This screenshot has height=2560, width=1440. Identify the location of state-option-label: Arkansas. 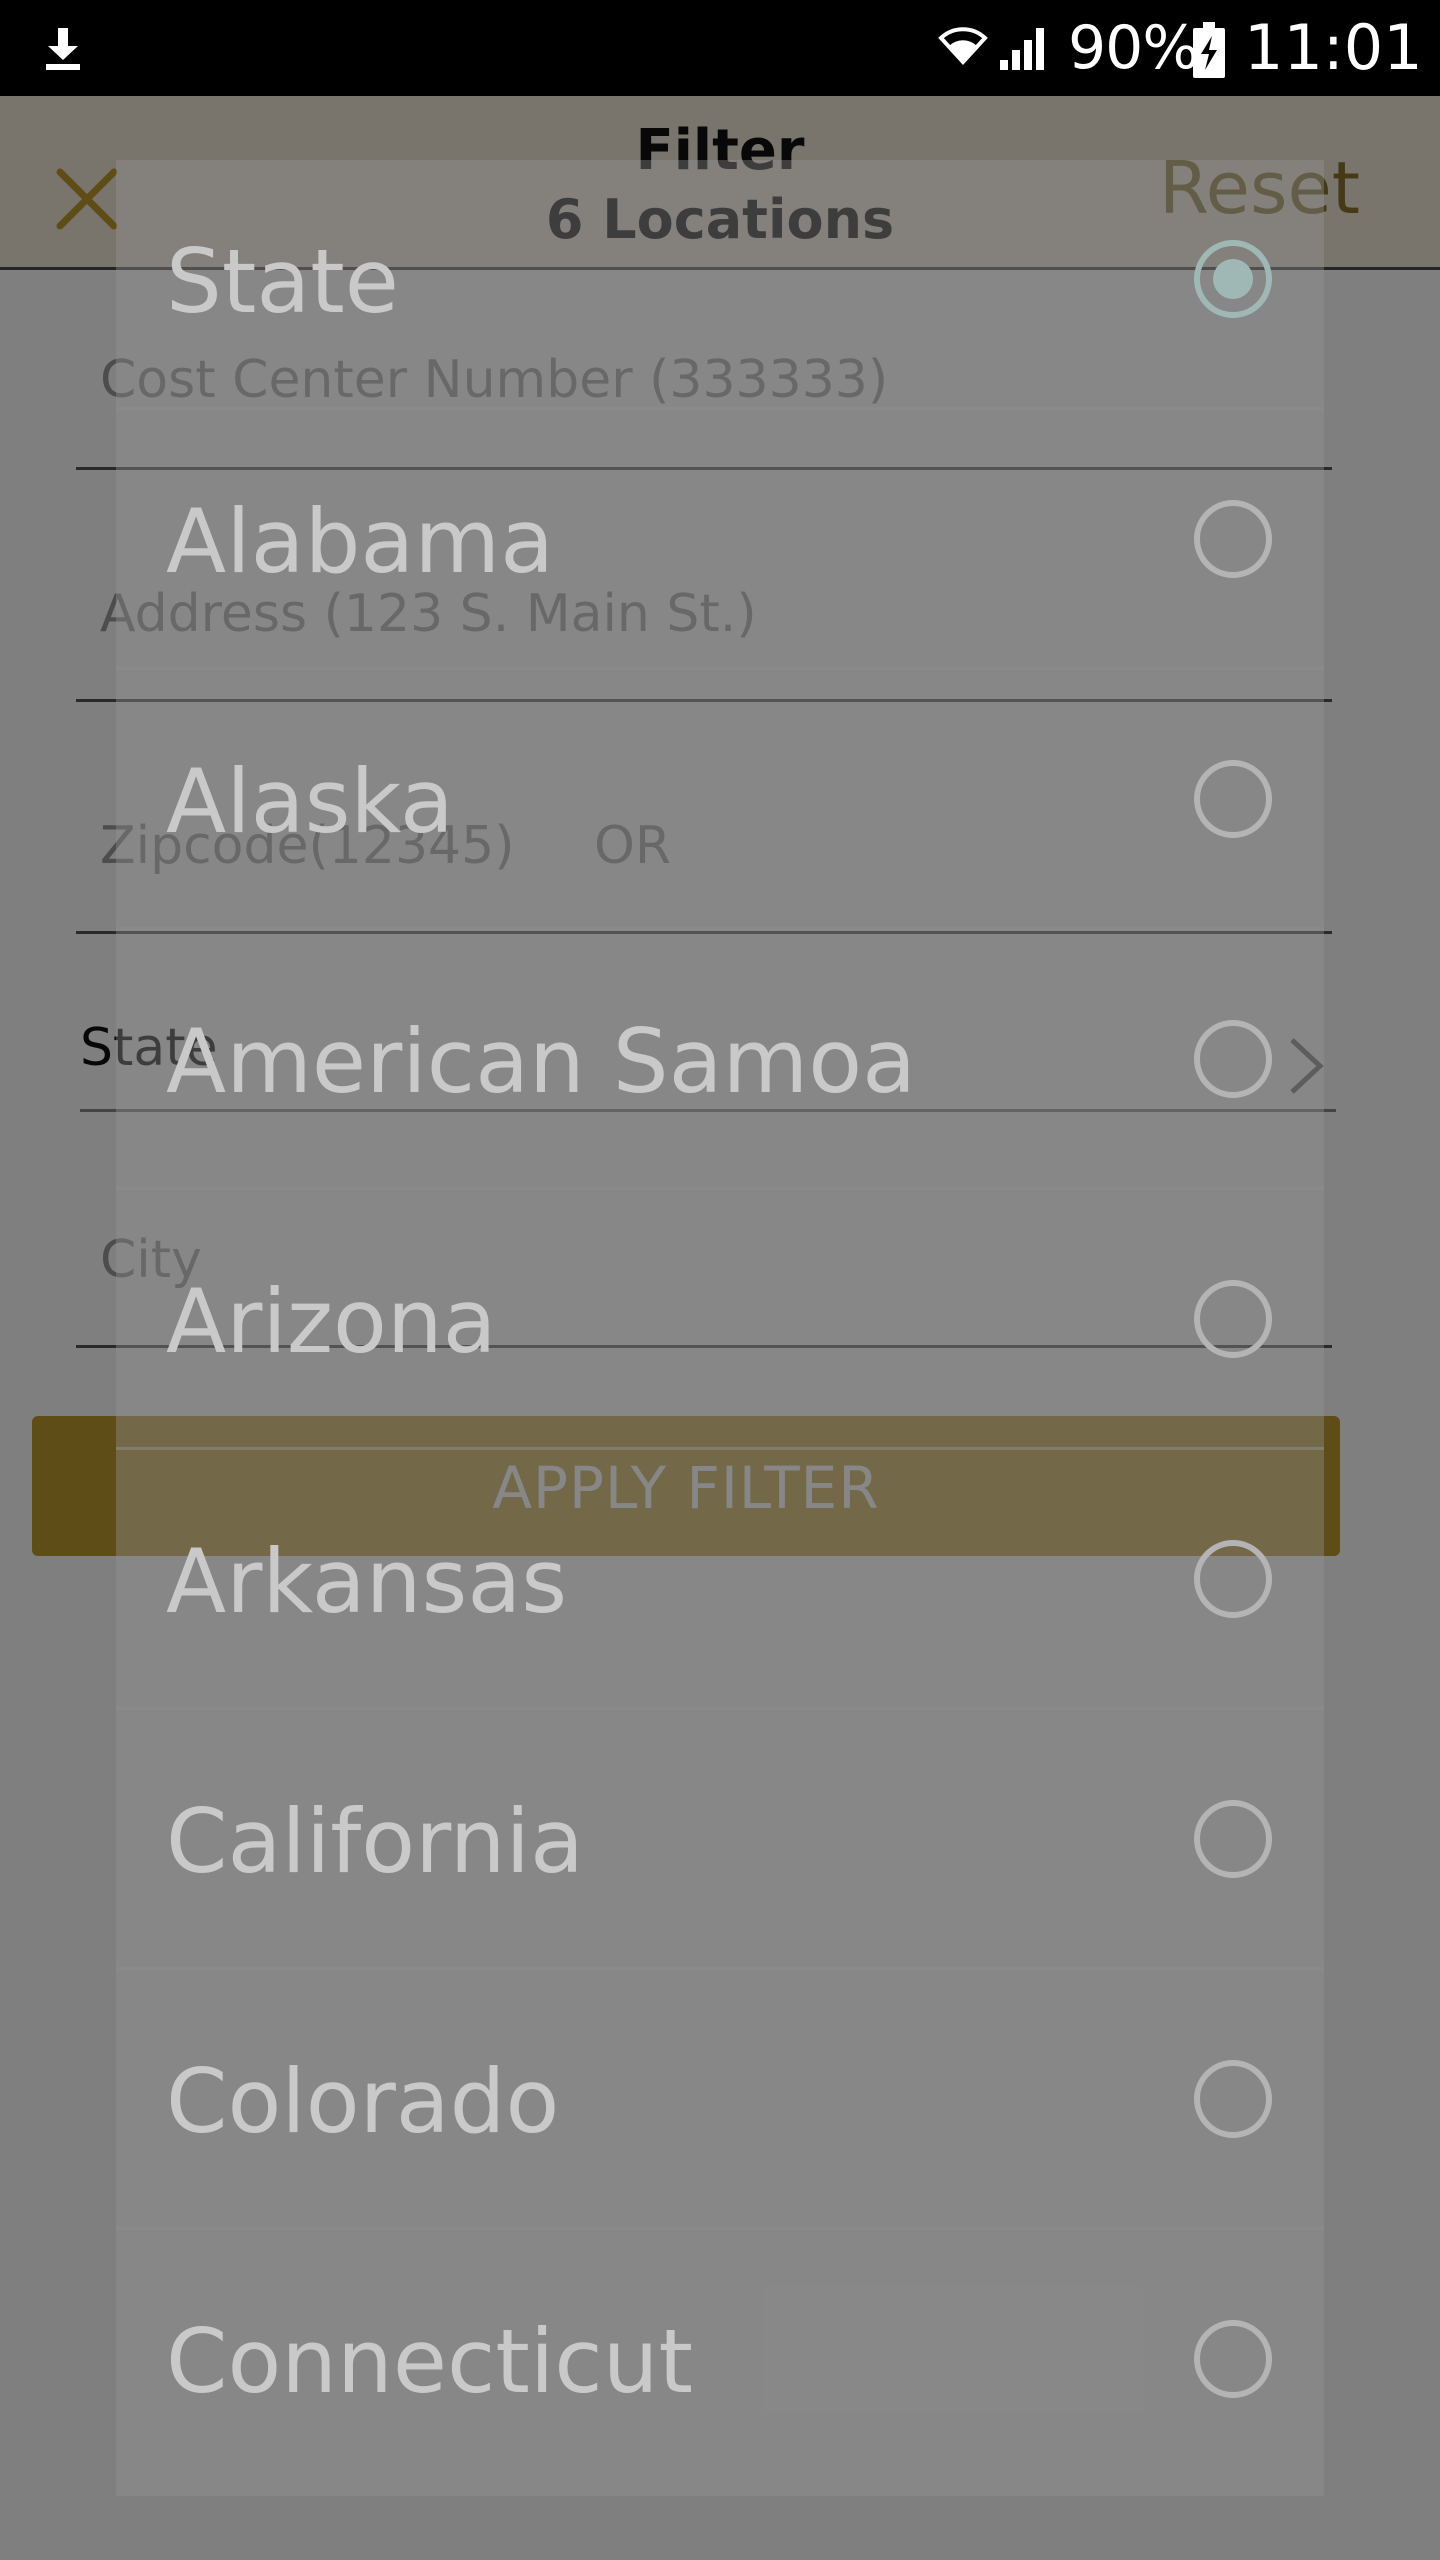
(367, 1581).